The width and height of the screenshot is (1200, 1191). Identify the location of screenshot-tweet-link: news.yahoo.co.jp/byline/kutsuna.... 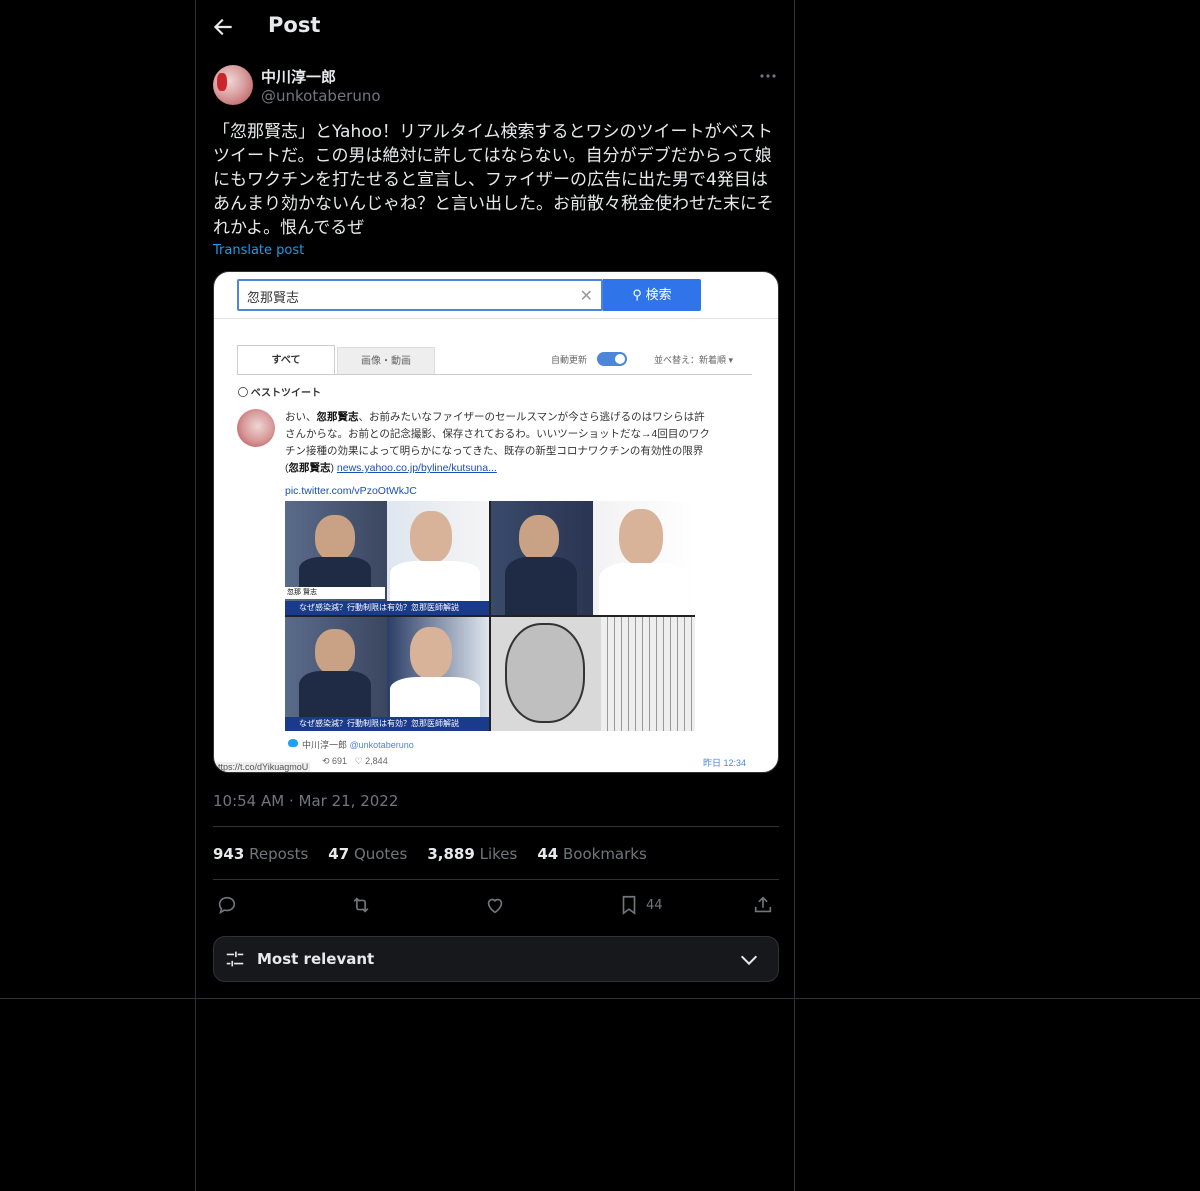
(416, 468).